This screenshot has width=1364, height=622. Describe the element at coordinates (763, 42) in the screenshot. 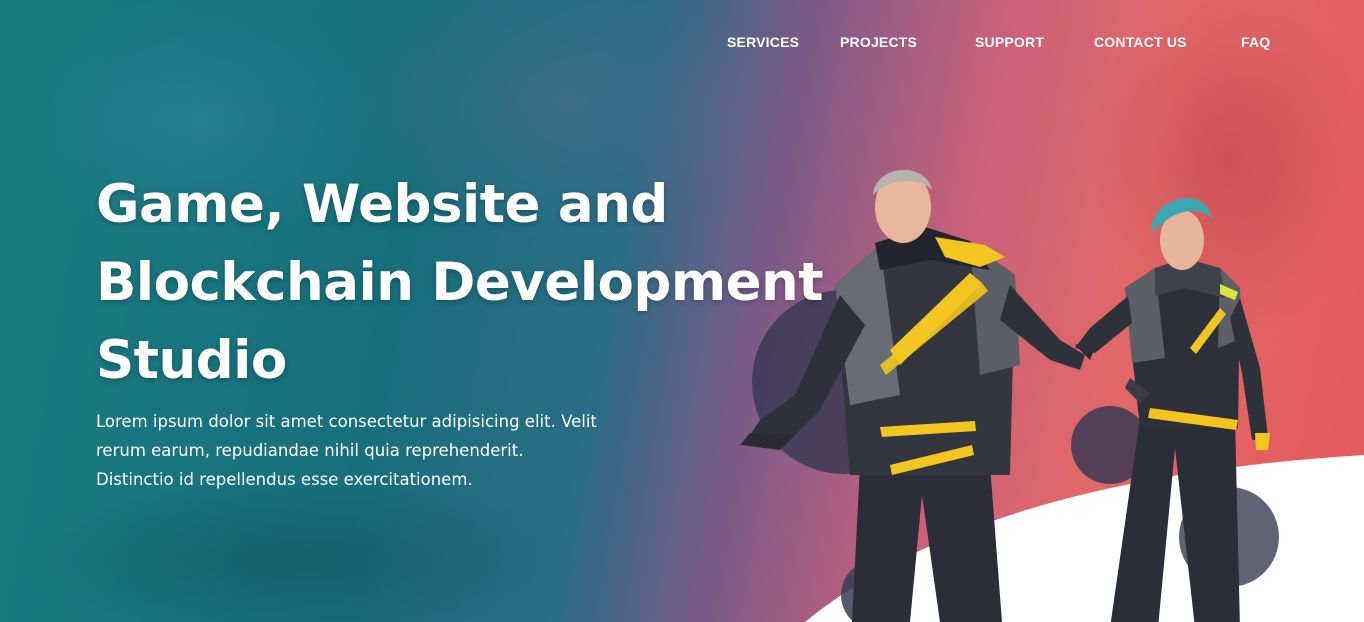

I see `nav-link-services: SERVICES` at that location.